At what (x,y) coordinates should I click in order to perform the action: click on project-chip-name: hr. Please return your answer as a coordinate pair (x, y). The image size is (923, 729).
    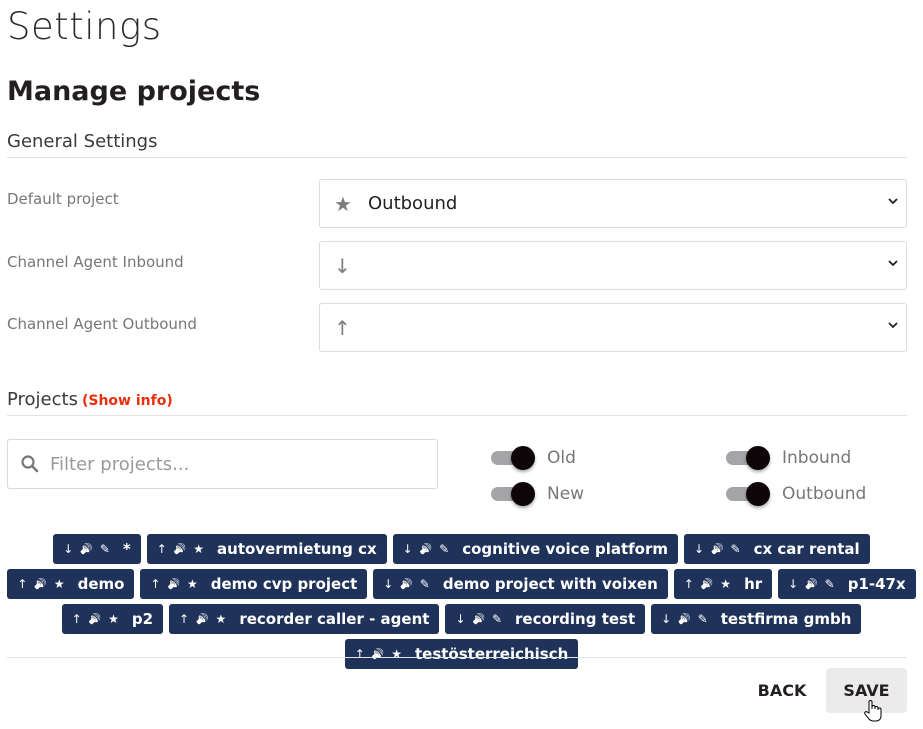
    Looking at the image, I should click on (753, 584).